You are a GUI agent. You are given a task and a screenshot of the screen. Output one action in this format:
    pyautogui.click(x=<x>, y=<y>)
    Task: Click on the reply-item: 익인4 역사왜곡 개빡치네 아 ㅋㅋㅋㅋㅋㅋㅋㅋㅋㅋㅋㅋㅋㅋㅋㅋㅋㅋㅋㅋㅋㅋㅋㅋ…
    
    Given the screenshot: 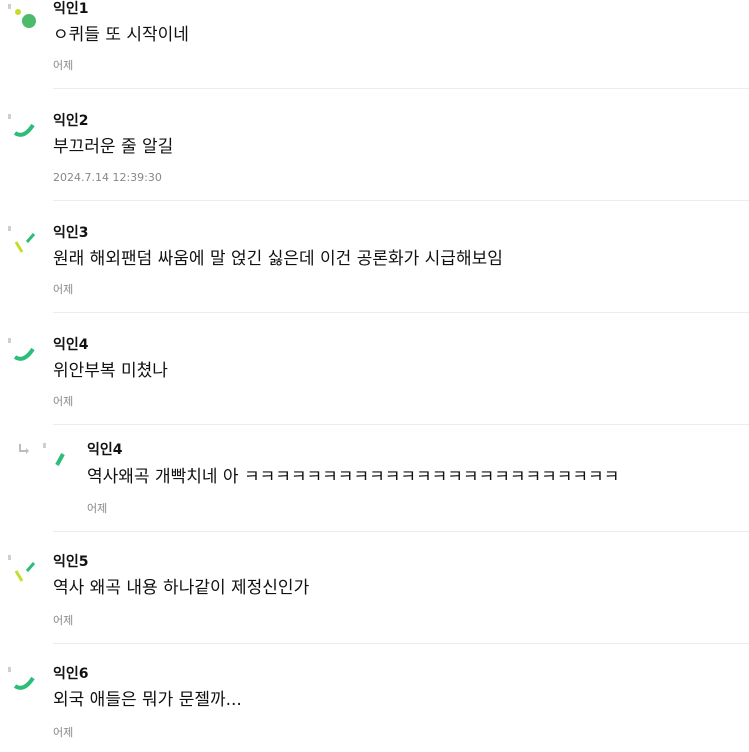 What is the action you would take?
    pyautogui.click(x=374, y=486)
    